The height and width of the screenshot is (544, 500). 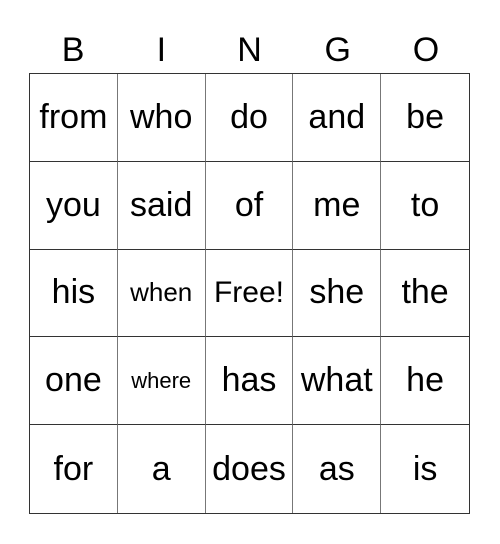 I want to click on bingo-cell: to, so click(x=425, y=206).